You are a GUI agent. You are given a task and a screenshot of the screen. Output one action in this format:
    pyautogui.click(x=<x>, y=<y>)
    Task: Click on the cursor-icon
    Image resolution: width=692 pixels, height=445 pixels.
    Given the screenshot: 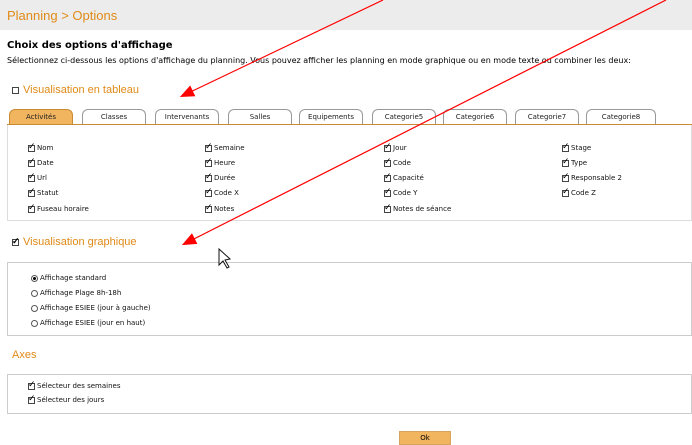 What is the action you would take?
    pyautogui.click(x=225, y=258)
    